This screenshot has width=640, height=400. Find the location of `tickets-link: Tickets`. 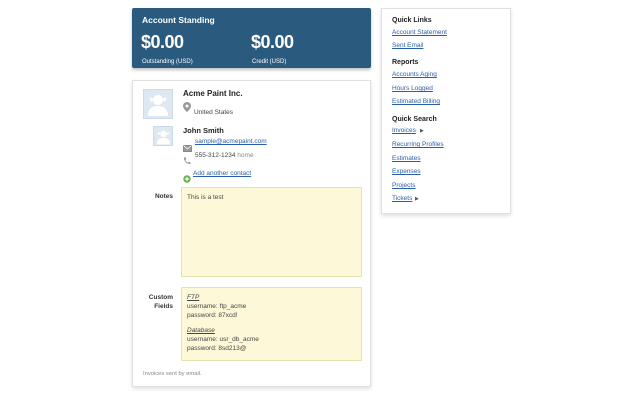

tickets-link: Tickets is located at coordinates (402, 198).